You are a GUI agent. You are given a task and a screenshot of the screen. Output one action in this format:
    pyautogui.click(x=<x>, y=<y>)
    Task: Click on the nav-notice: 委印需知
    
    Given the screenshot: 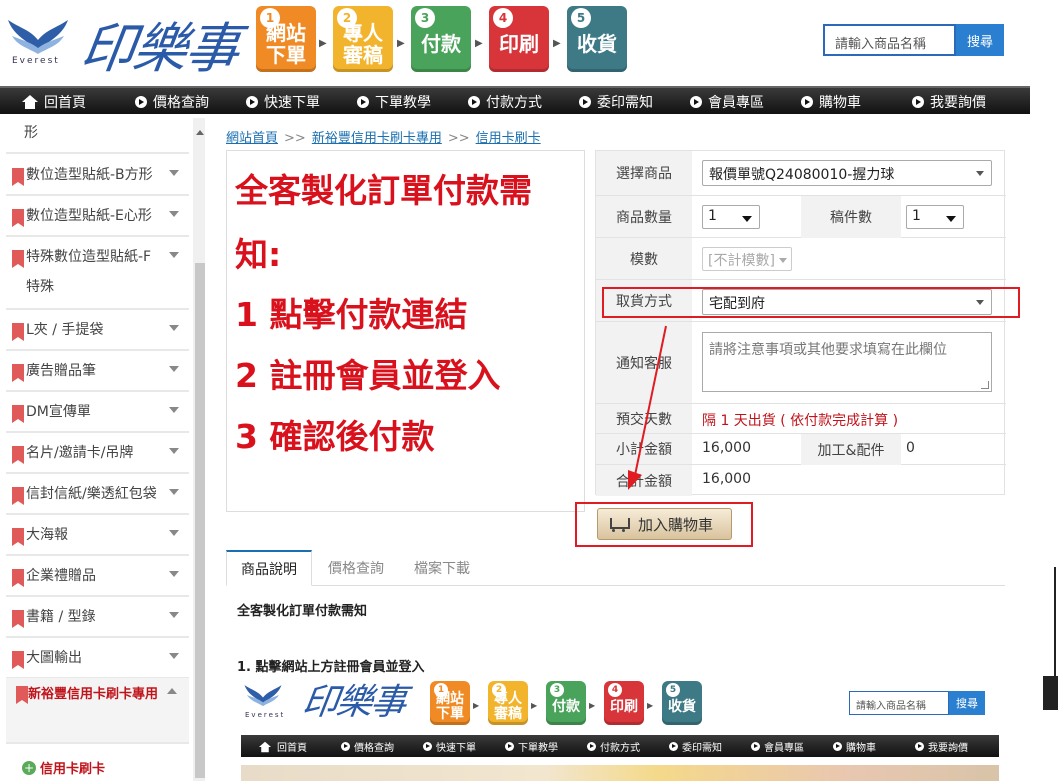 What is the action you would take?
    pyautogui.click(x=616, y=102)
    